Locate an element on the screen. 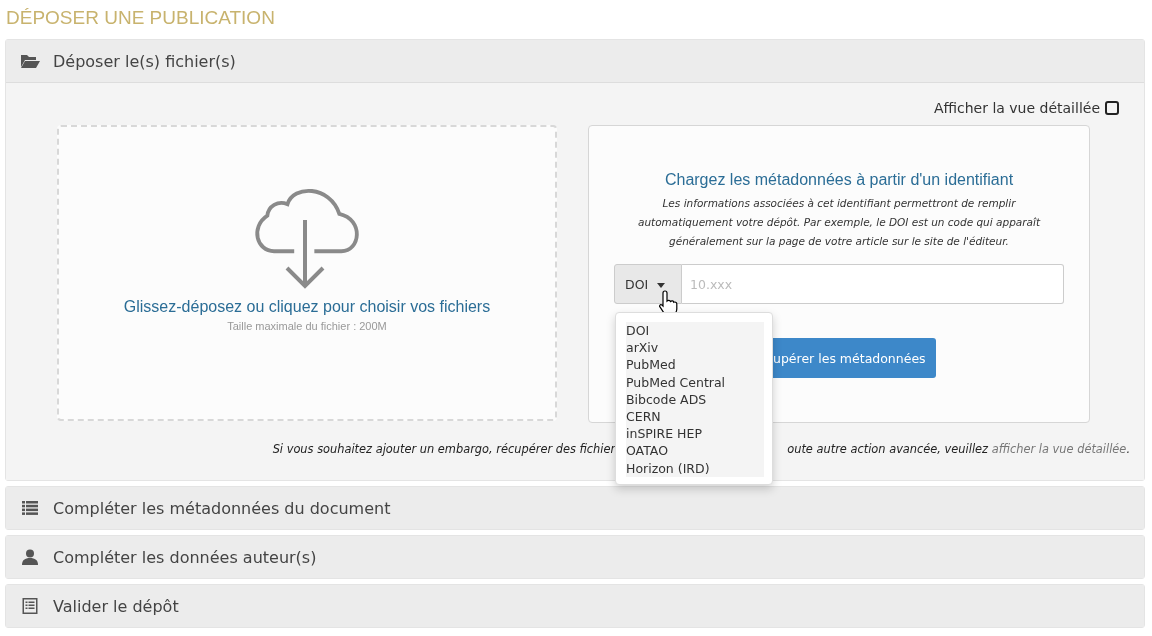  section-header: Compléter les métadonnées du document is located at coordinates (575, 508).